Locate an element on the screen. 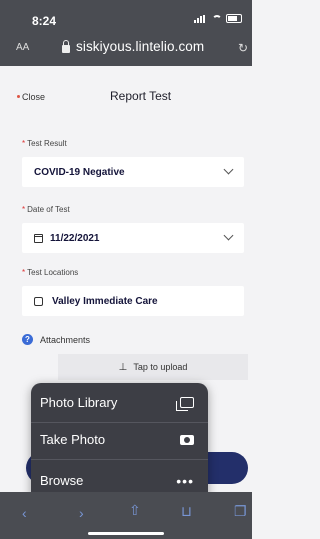  test-locations-field: Valley Immediate Care is located at coordinates (133, 301).